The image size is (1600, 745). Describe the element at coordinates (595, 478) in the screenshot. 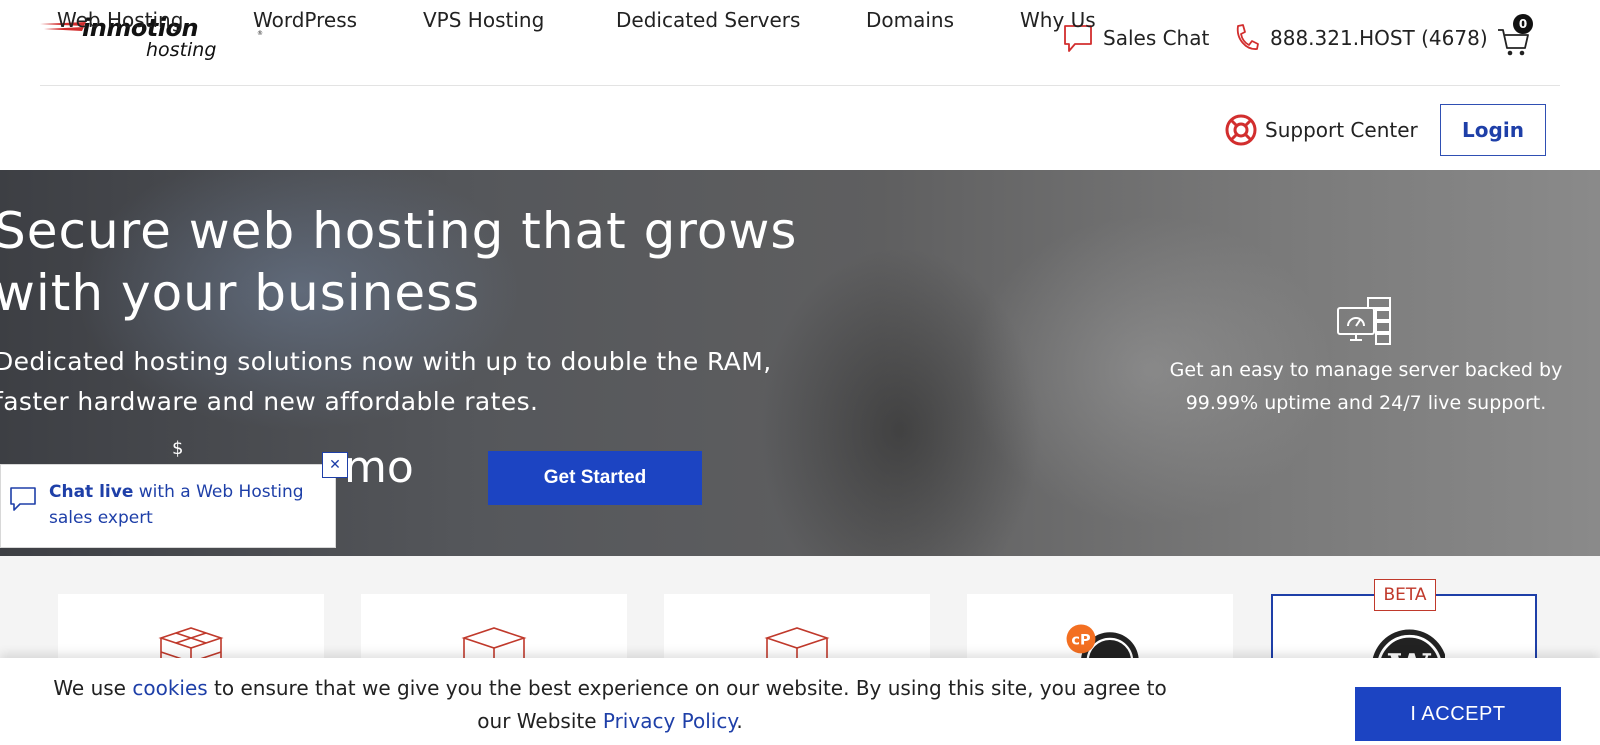

I see `get-started-button: Get Started` at that location.